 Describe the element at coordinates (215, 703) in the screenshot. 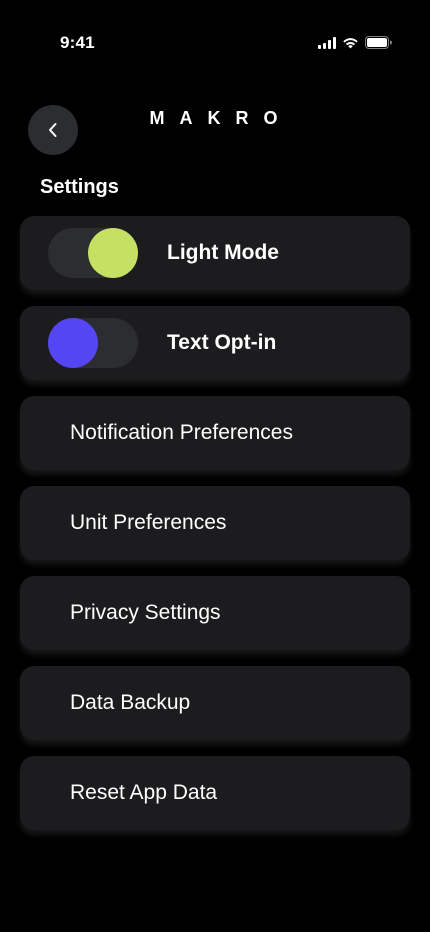

I see `data-backup-item: Data Backup` at that location.